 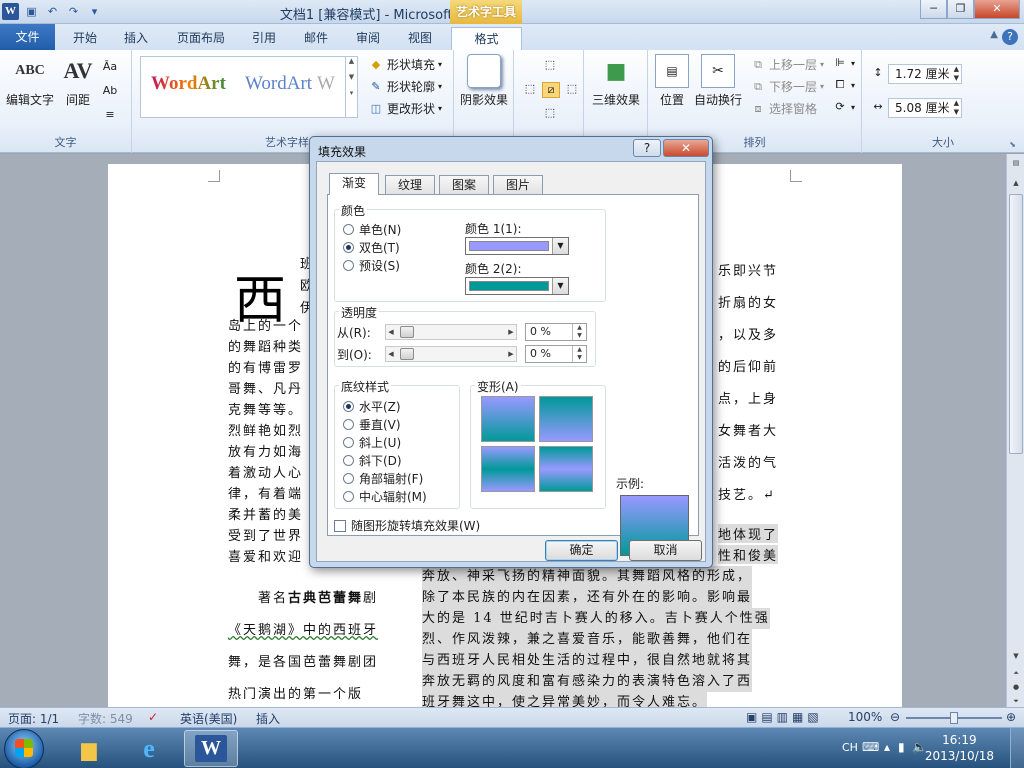 What do you see at coordinates (954, 718) in the screenshot?
I see `zoom-slider-thumb` at bounding box center [954, 718].